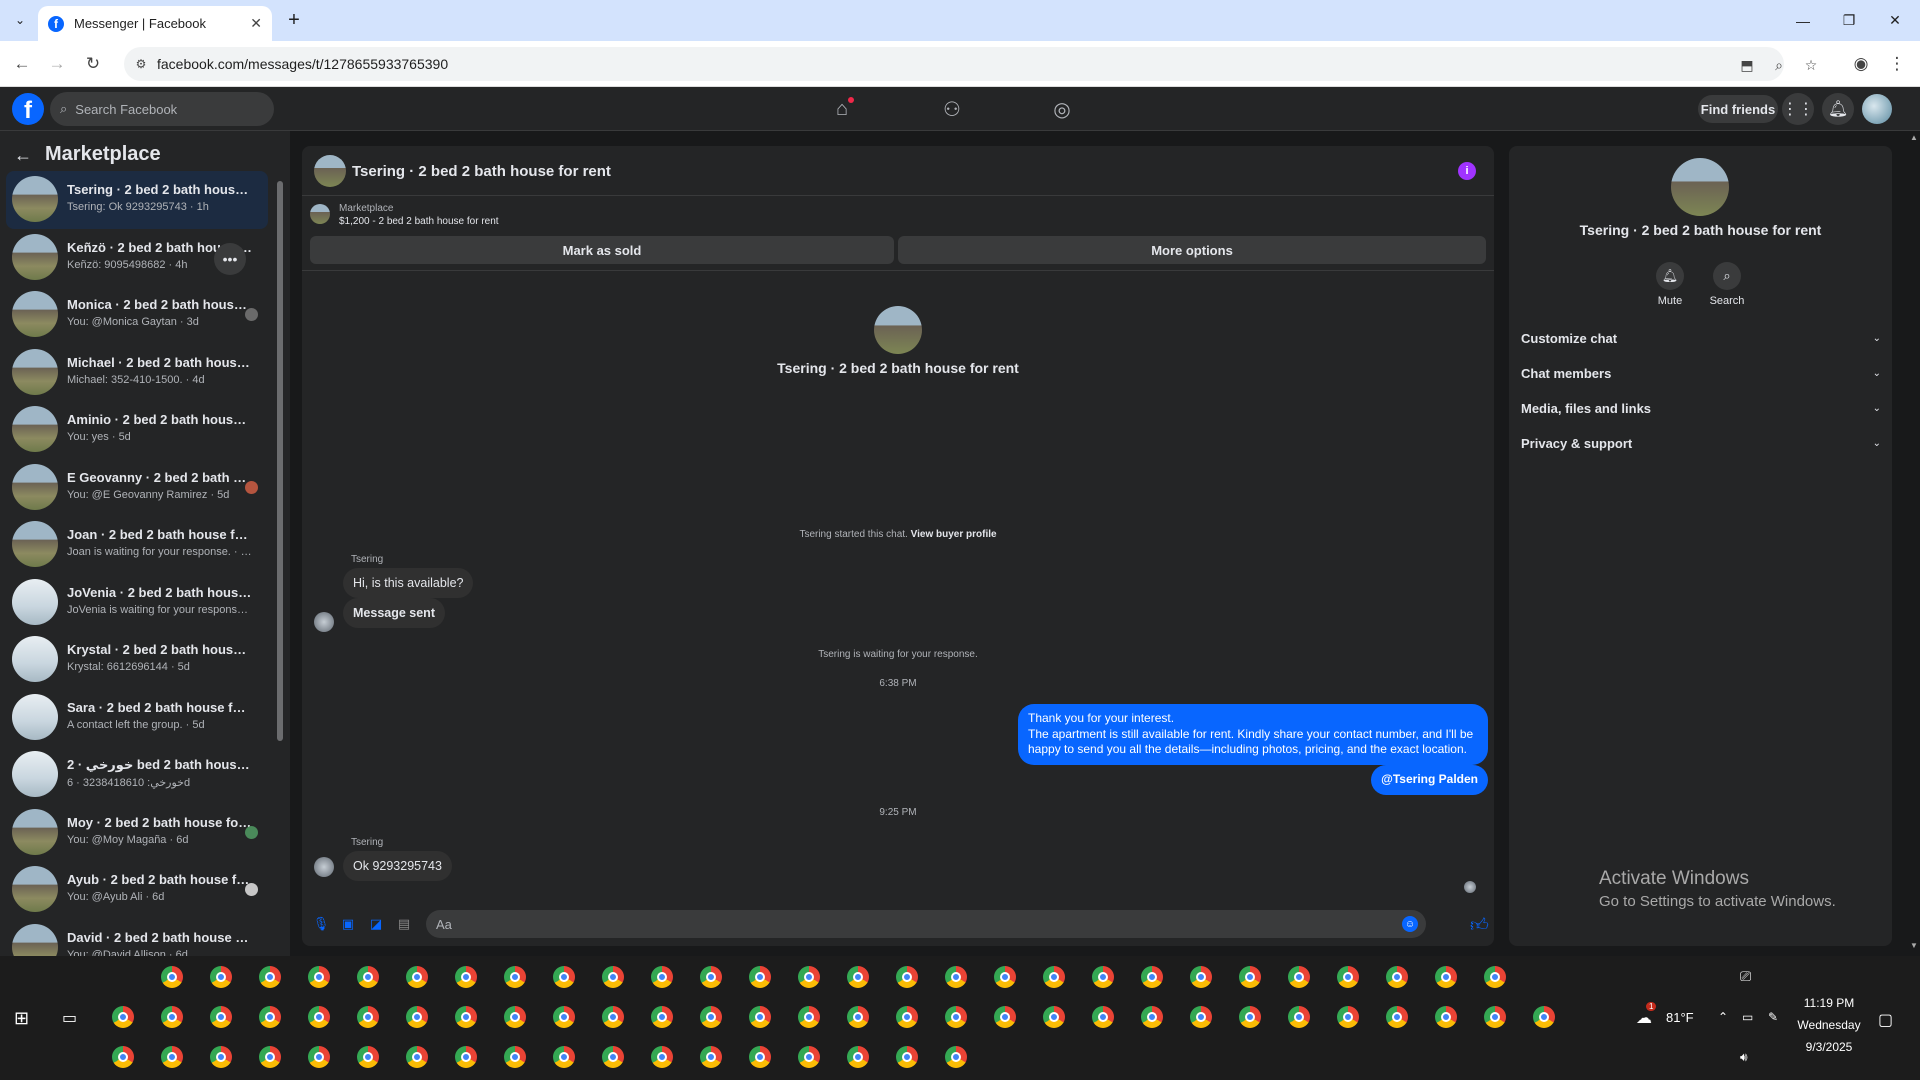 This screenshot has width=1920, height=1080. I want to click on friends-icon: ⚇, so click(952, 109).